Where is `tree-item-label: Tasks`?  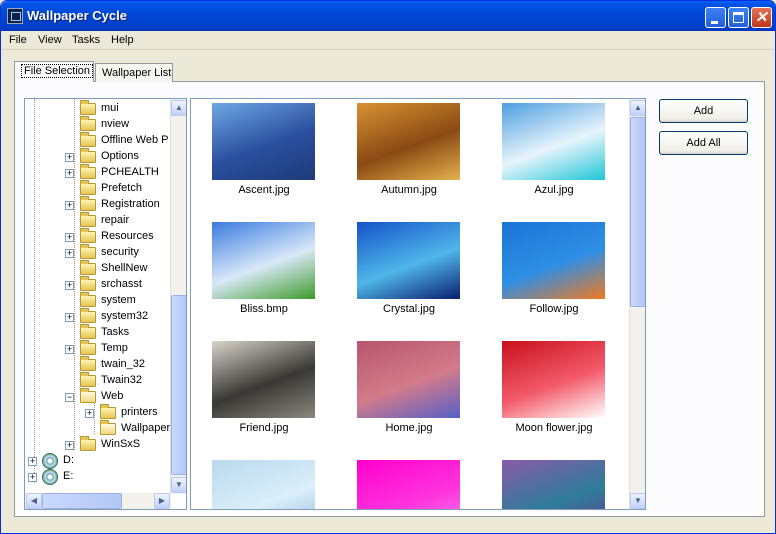
tree-item-label: Tasks is located at coordinates (115, 332).